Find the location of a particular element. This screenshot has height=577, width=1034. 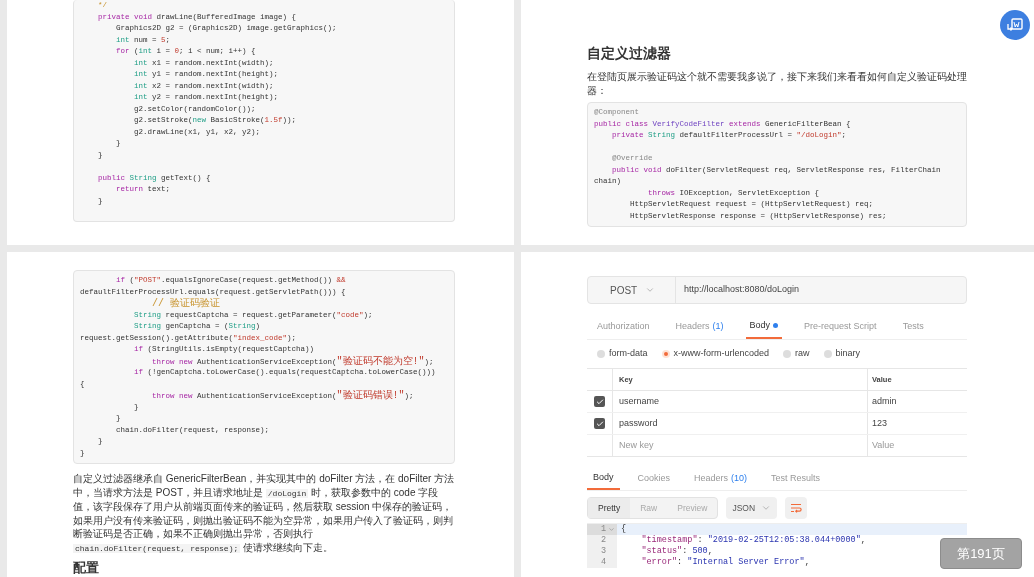

section-heading: 自定义过滤器 is located at coordinates (629, 53).